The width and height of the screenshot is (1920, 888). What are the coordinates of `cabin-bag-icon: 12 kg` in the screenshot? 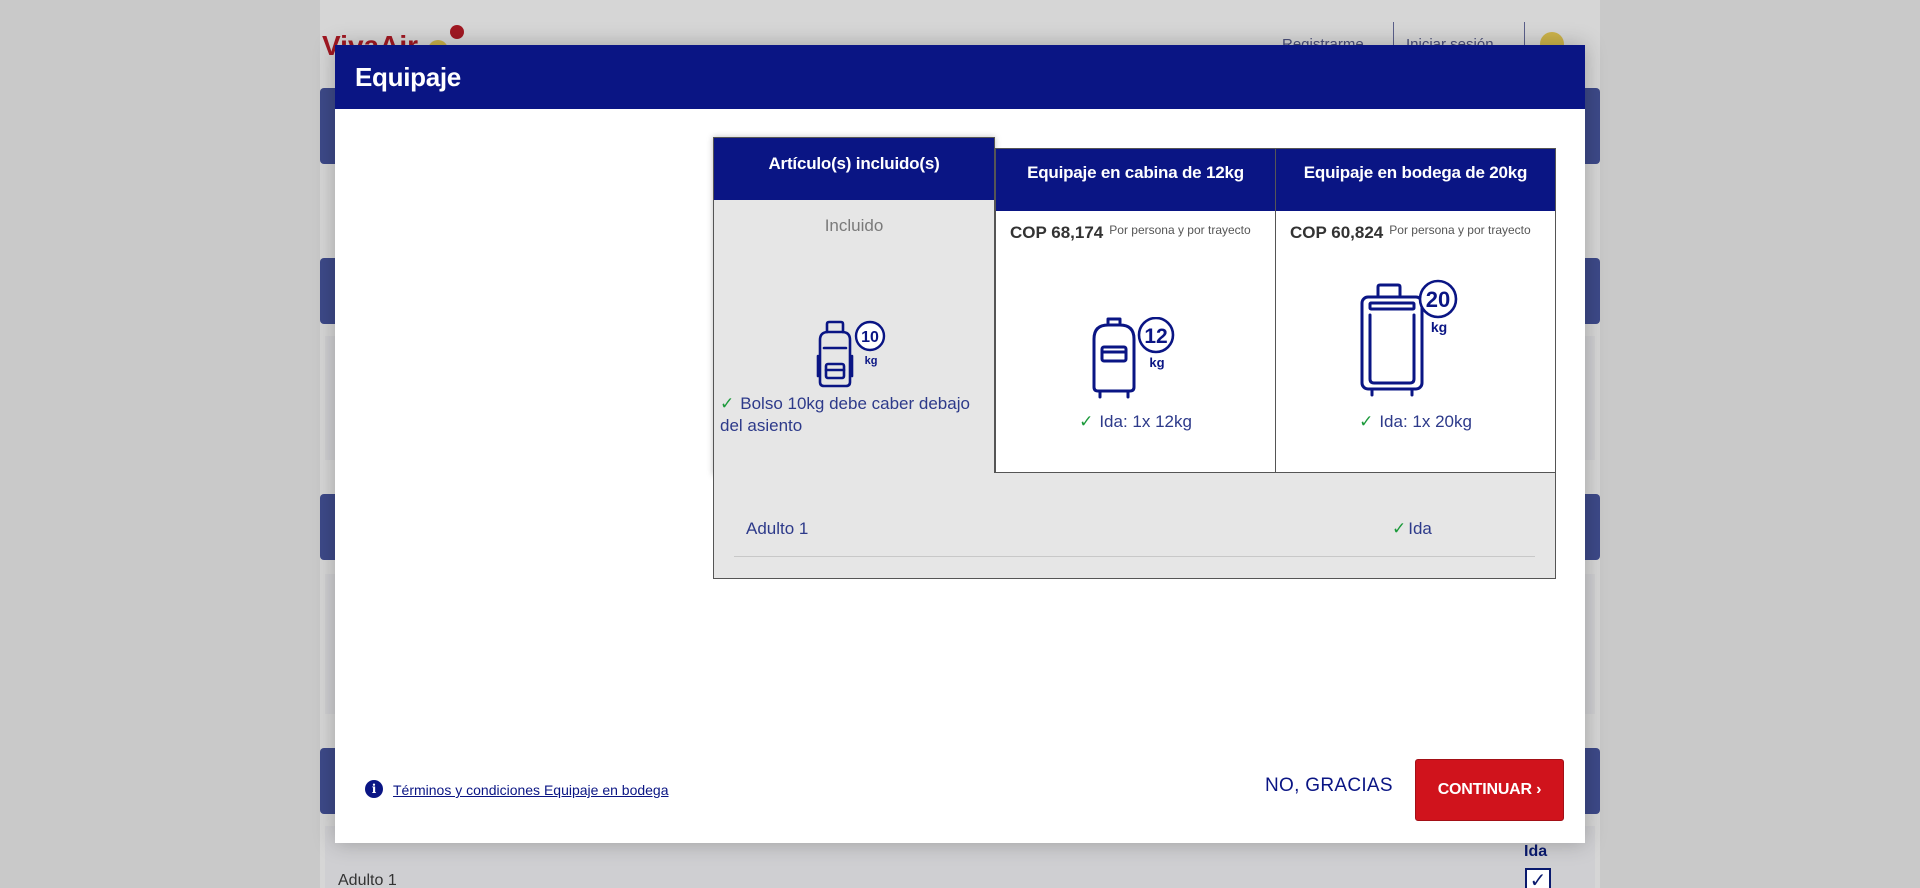 It's located at (1131, 361).